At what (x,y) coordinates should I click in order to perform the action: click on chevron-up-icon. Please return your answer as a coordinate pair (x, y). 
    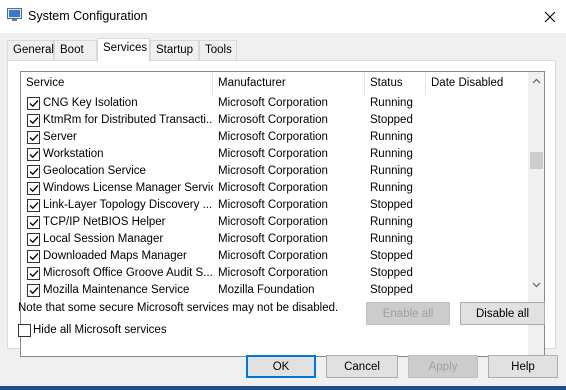
    Looking at the image, I should click on (536, 80).